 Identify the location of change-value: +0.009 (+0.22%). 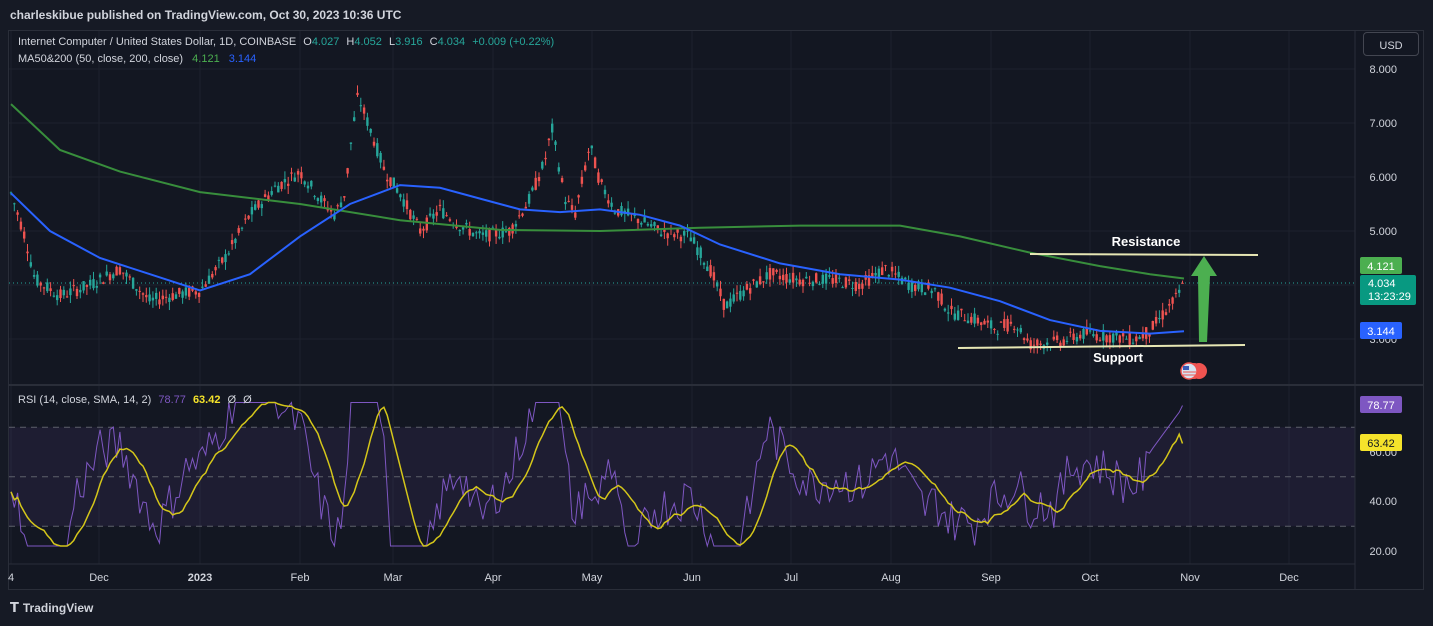
(513, 42).